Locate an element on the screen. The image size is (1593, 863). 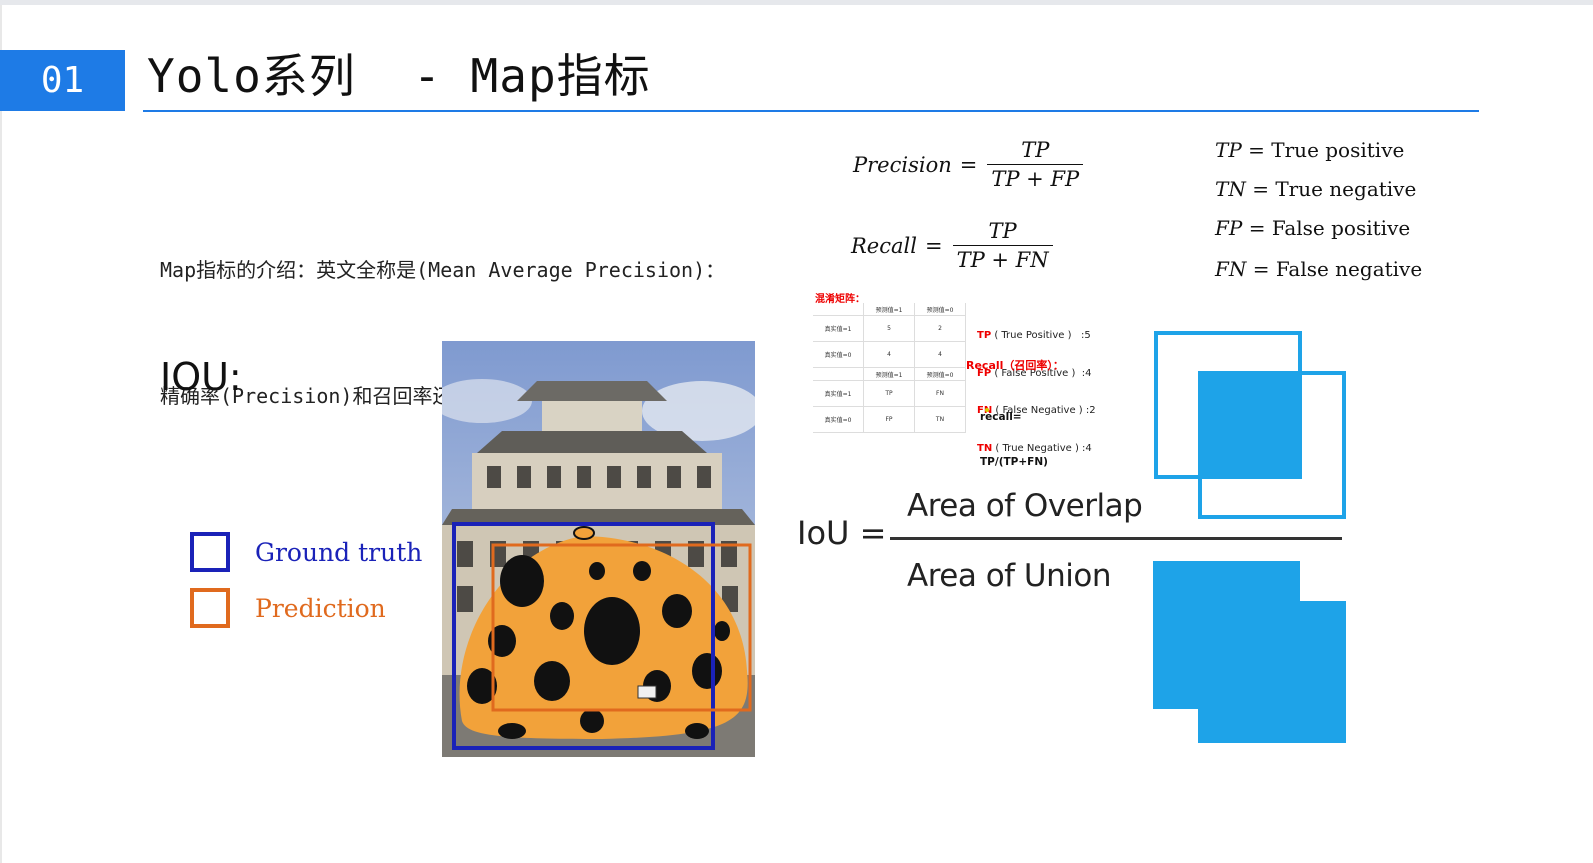
table-cell: 2 is located at coordinates (940, 328).